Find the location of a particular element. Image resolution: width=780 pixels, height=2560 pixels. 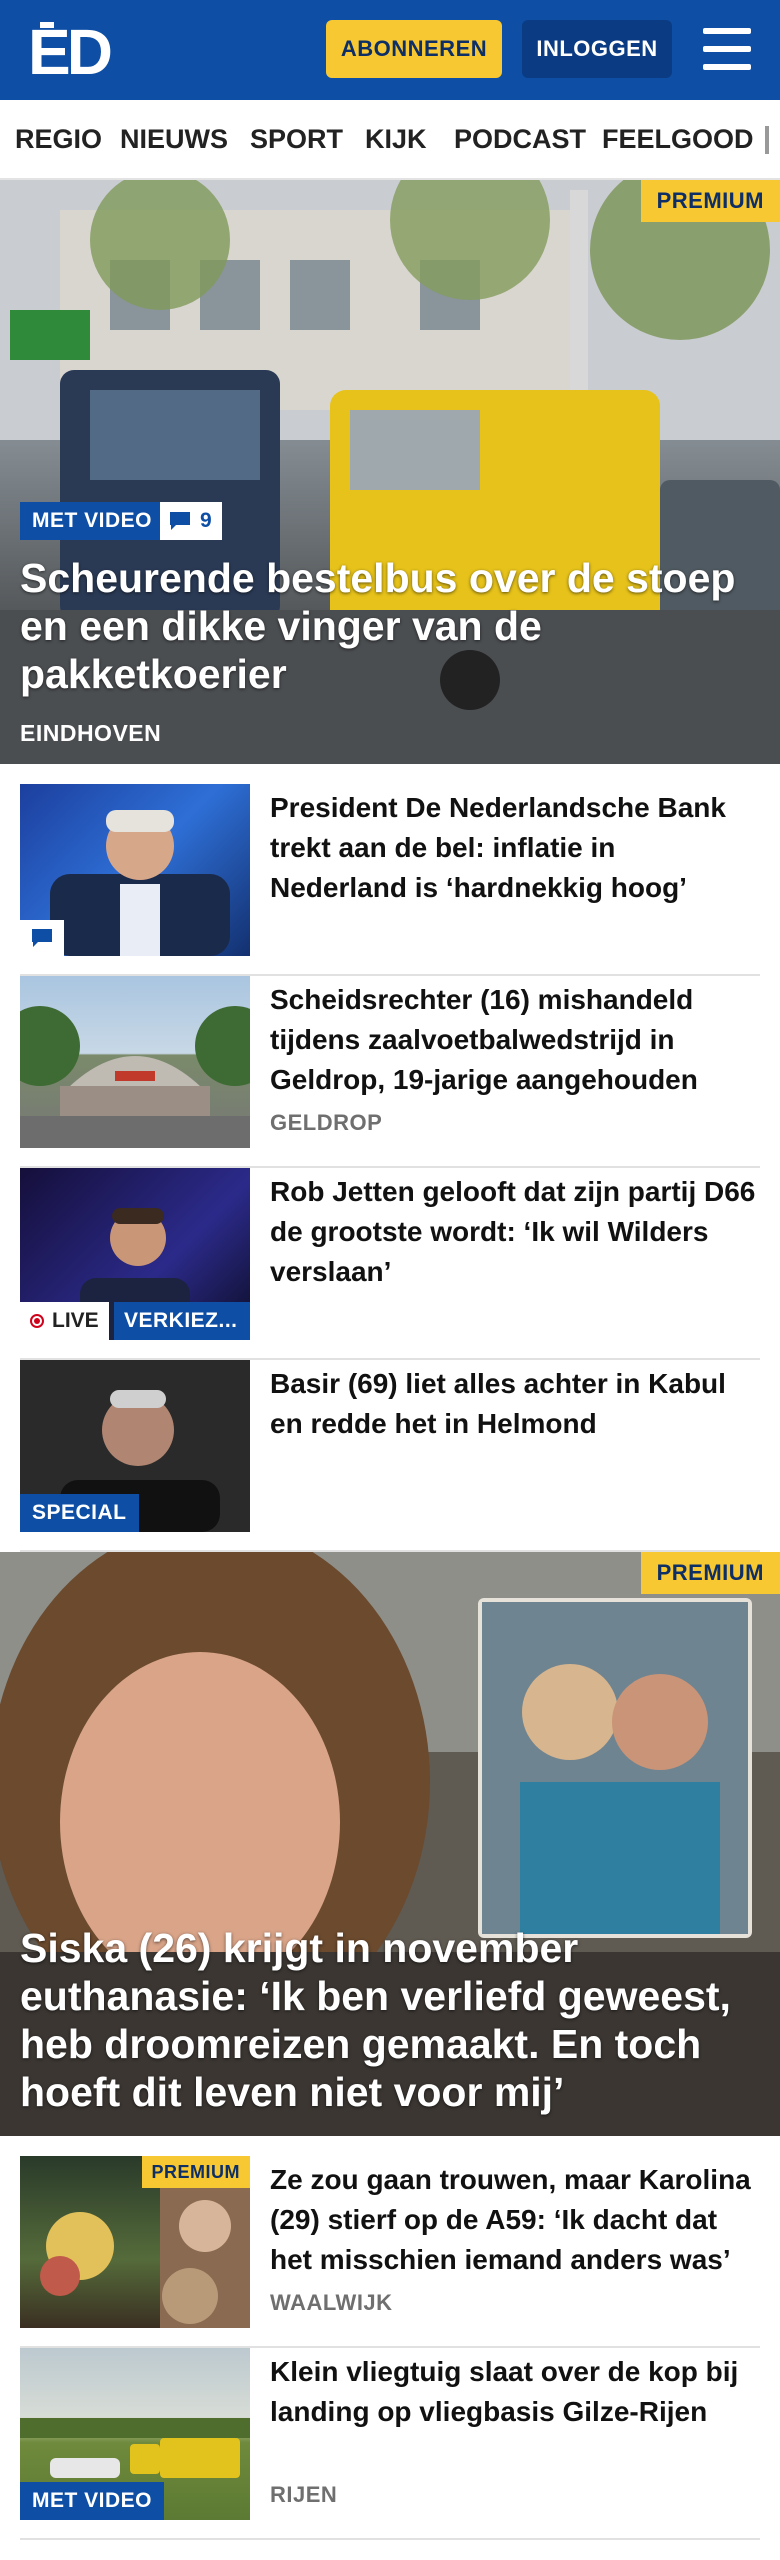

comment-count: 9 is located at coordinates (206, 520).